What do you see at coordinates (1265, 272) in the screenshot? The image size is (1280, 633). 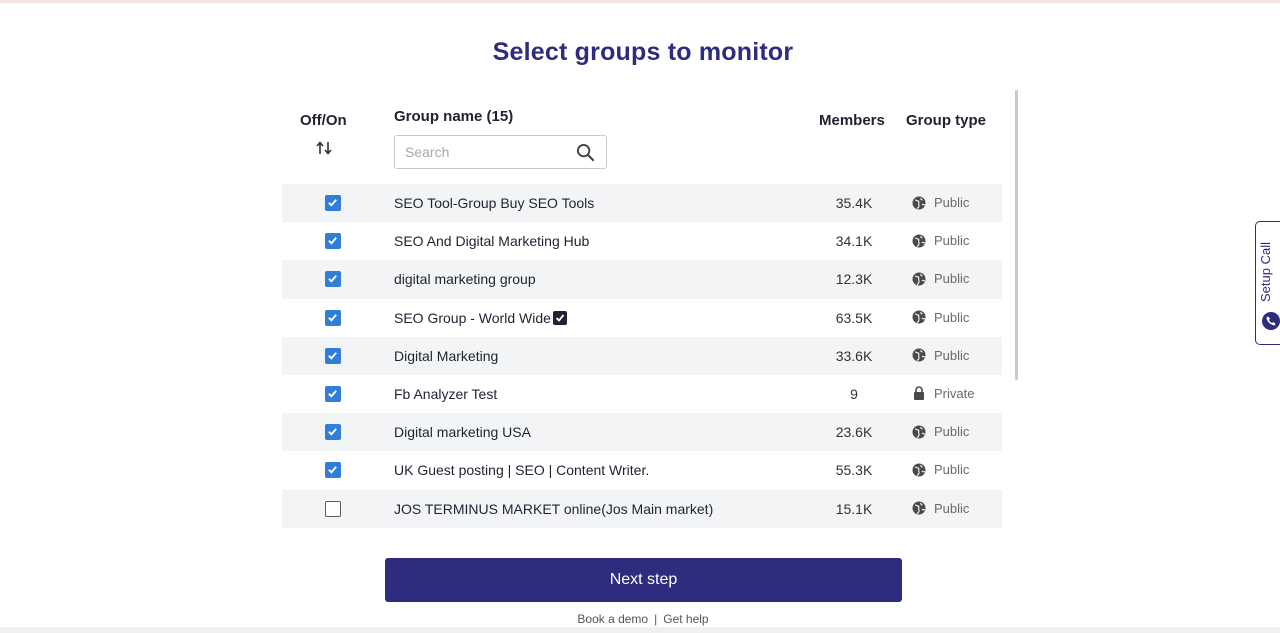 I see `setup-call-label: Setup Call` at bounding box center [1265, 272].